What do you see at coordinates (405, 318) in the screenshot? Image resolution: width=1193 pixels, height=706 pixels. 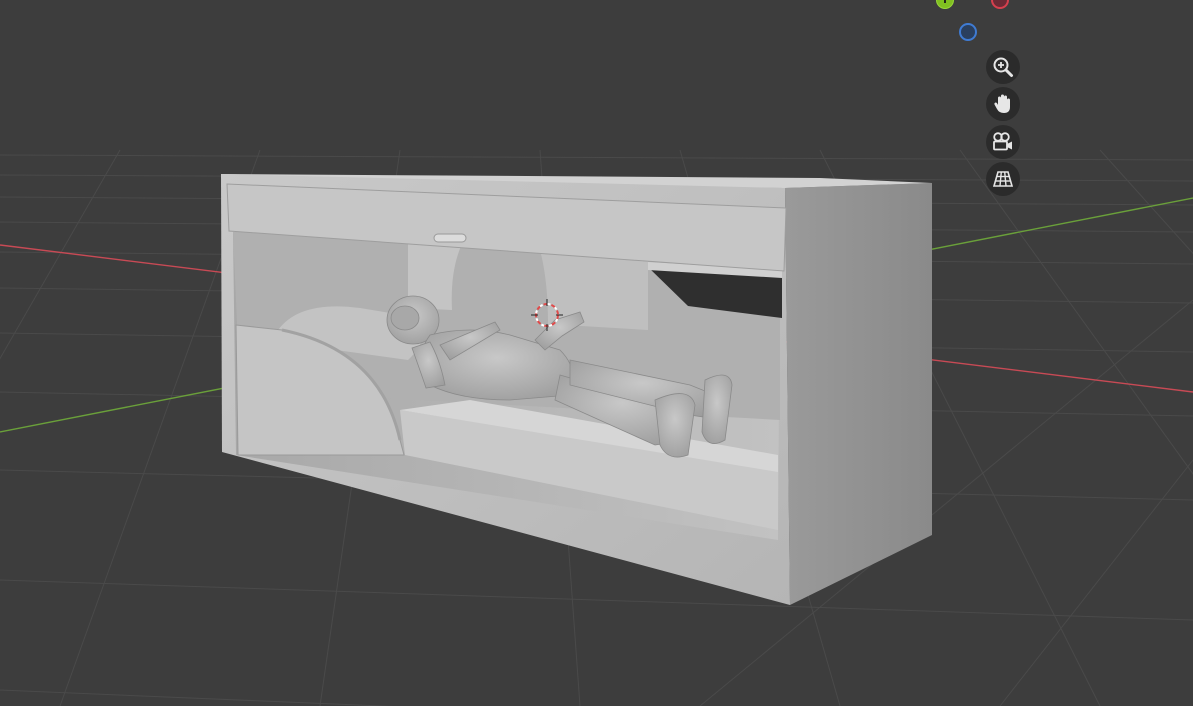 I see `astronaut-visor` at bounding box center [405, 318].